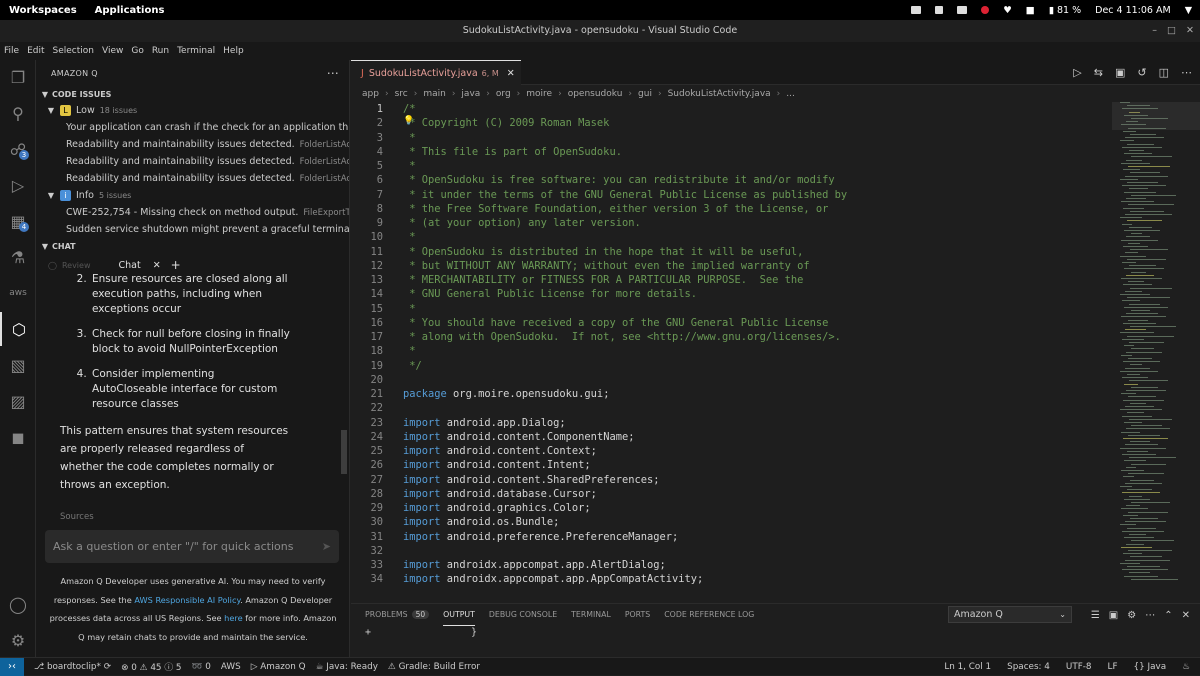  Describe the element at coordinates (1164, 72) in the screenshot. I see `split-editor-icon: ◫` at that location.